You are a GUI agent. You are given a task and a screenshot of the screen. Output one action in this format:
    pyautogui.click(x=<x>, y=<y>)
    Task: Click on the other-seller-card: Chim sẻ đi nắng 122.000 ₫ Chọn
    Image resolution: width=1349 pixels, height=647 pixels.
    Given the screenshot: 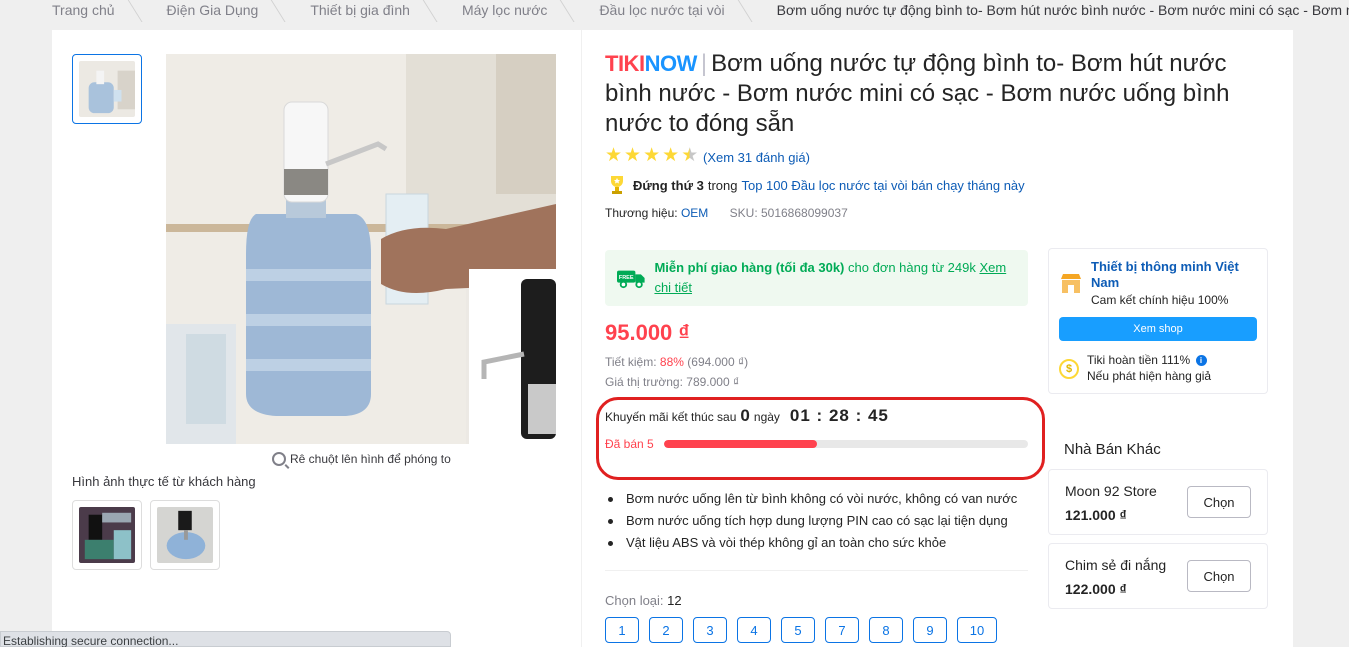 What is the action you would take?
    pyautogui.click(x=1158, y=576)
    